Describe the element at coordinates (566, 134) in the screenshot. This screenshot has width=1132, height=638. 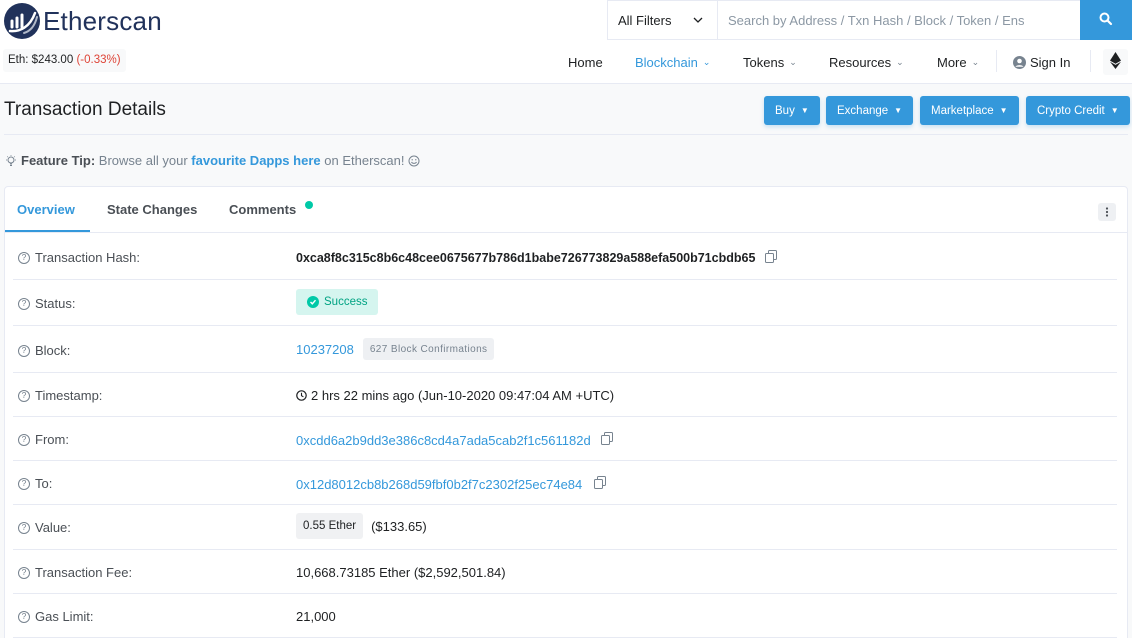
I see `title-divider` at that location.